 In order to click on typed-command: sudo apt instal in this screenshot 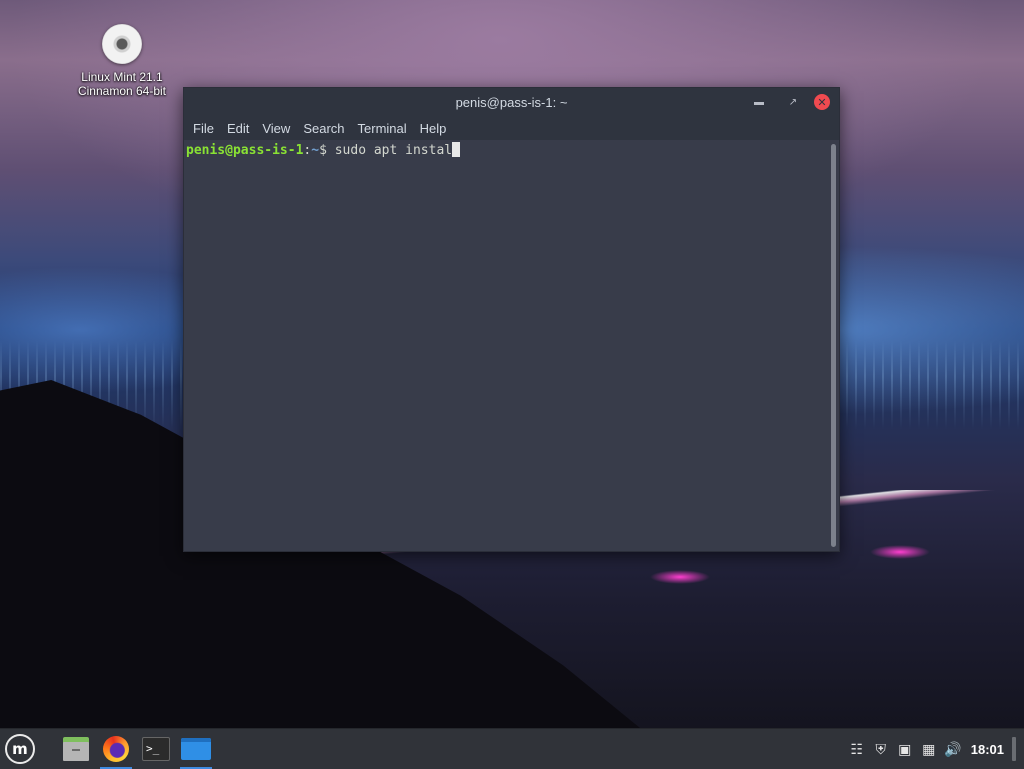, I will do `click(393, 150)`.